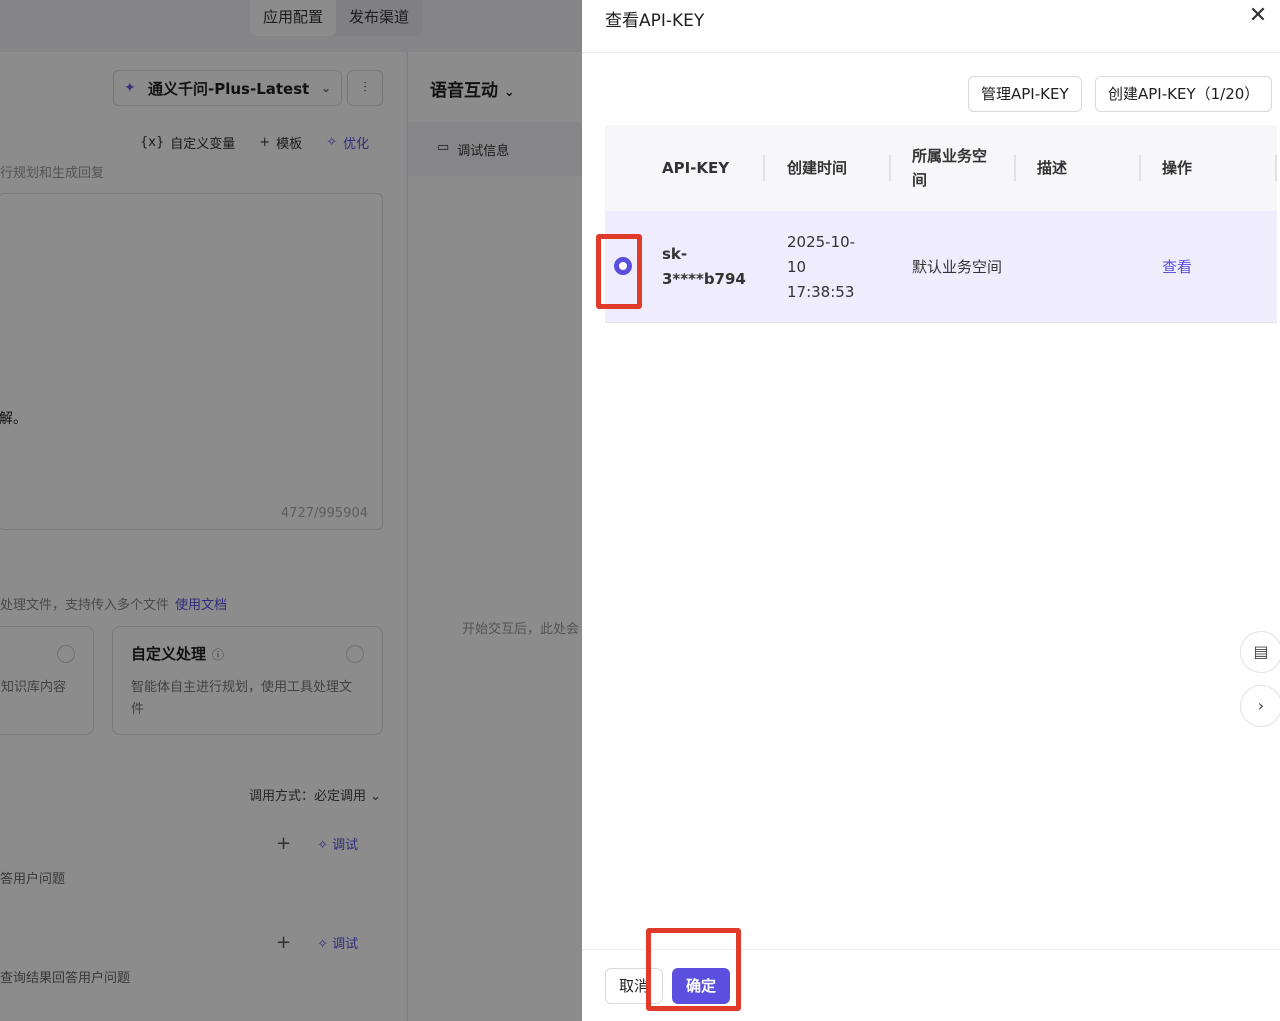  What do you see at coordinates (1260, 706) in the screenshot?
I see `chevron-right-icon: ›` at bounding box center [1260, 706].